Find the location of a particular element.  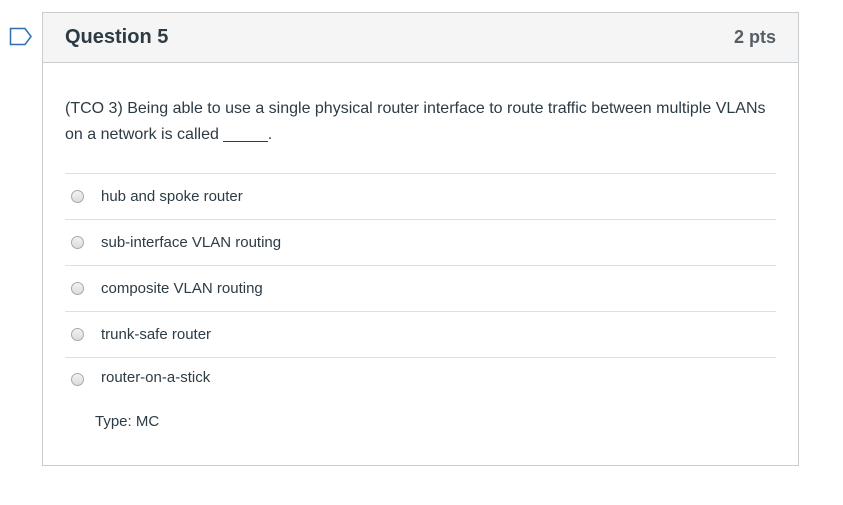

question-title: Question 5 is located at coordinates (117, 37).